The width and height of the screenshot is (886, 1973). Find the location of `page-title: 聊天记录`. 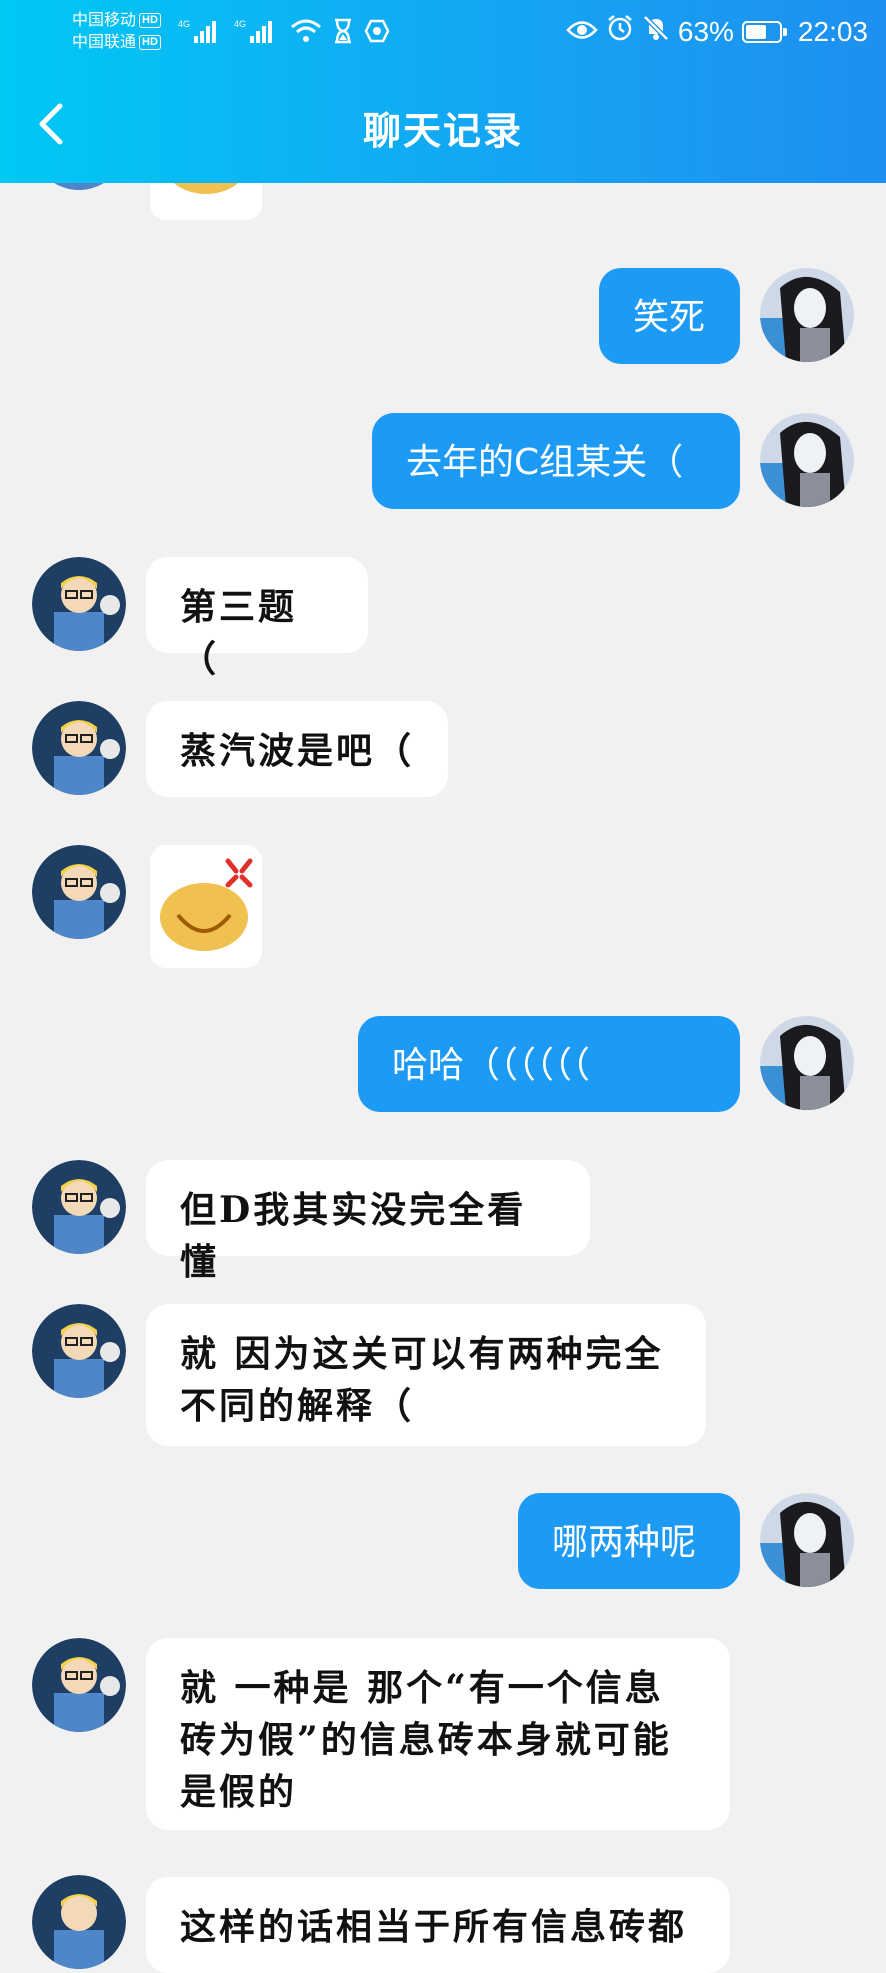

page-title: 聊天记录 is located at coordinates (442, 131).